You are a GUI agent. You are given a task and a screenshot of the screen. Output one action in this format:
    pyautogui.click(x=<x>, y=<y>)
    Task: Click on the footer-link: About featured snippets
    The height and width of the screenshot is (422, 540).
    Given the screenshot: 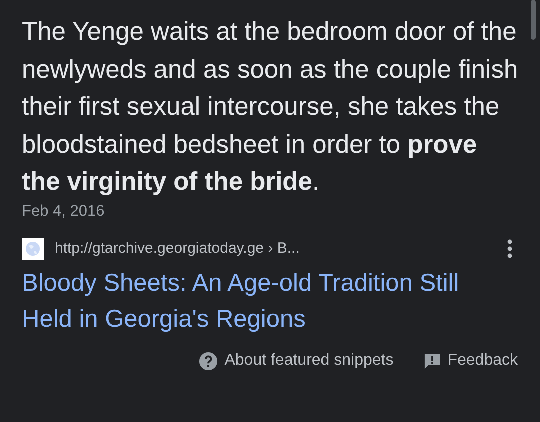 What is the action you would take?
    pyautogui.click(x=309, y=361)
    